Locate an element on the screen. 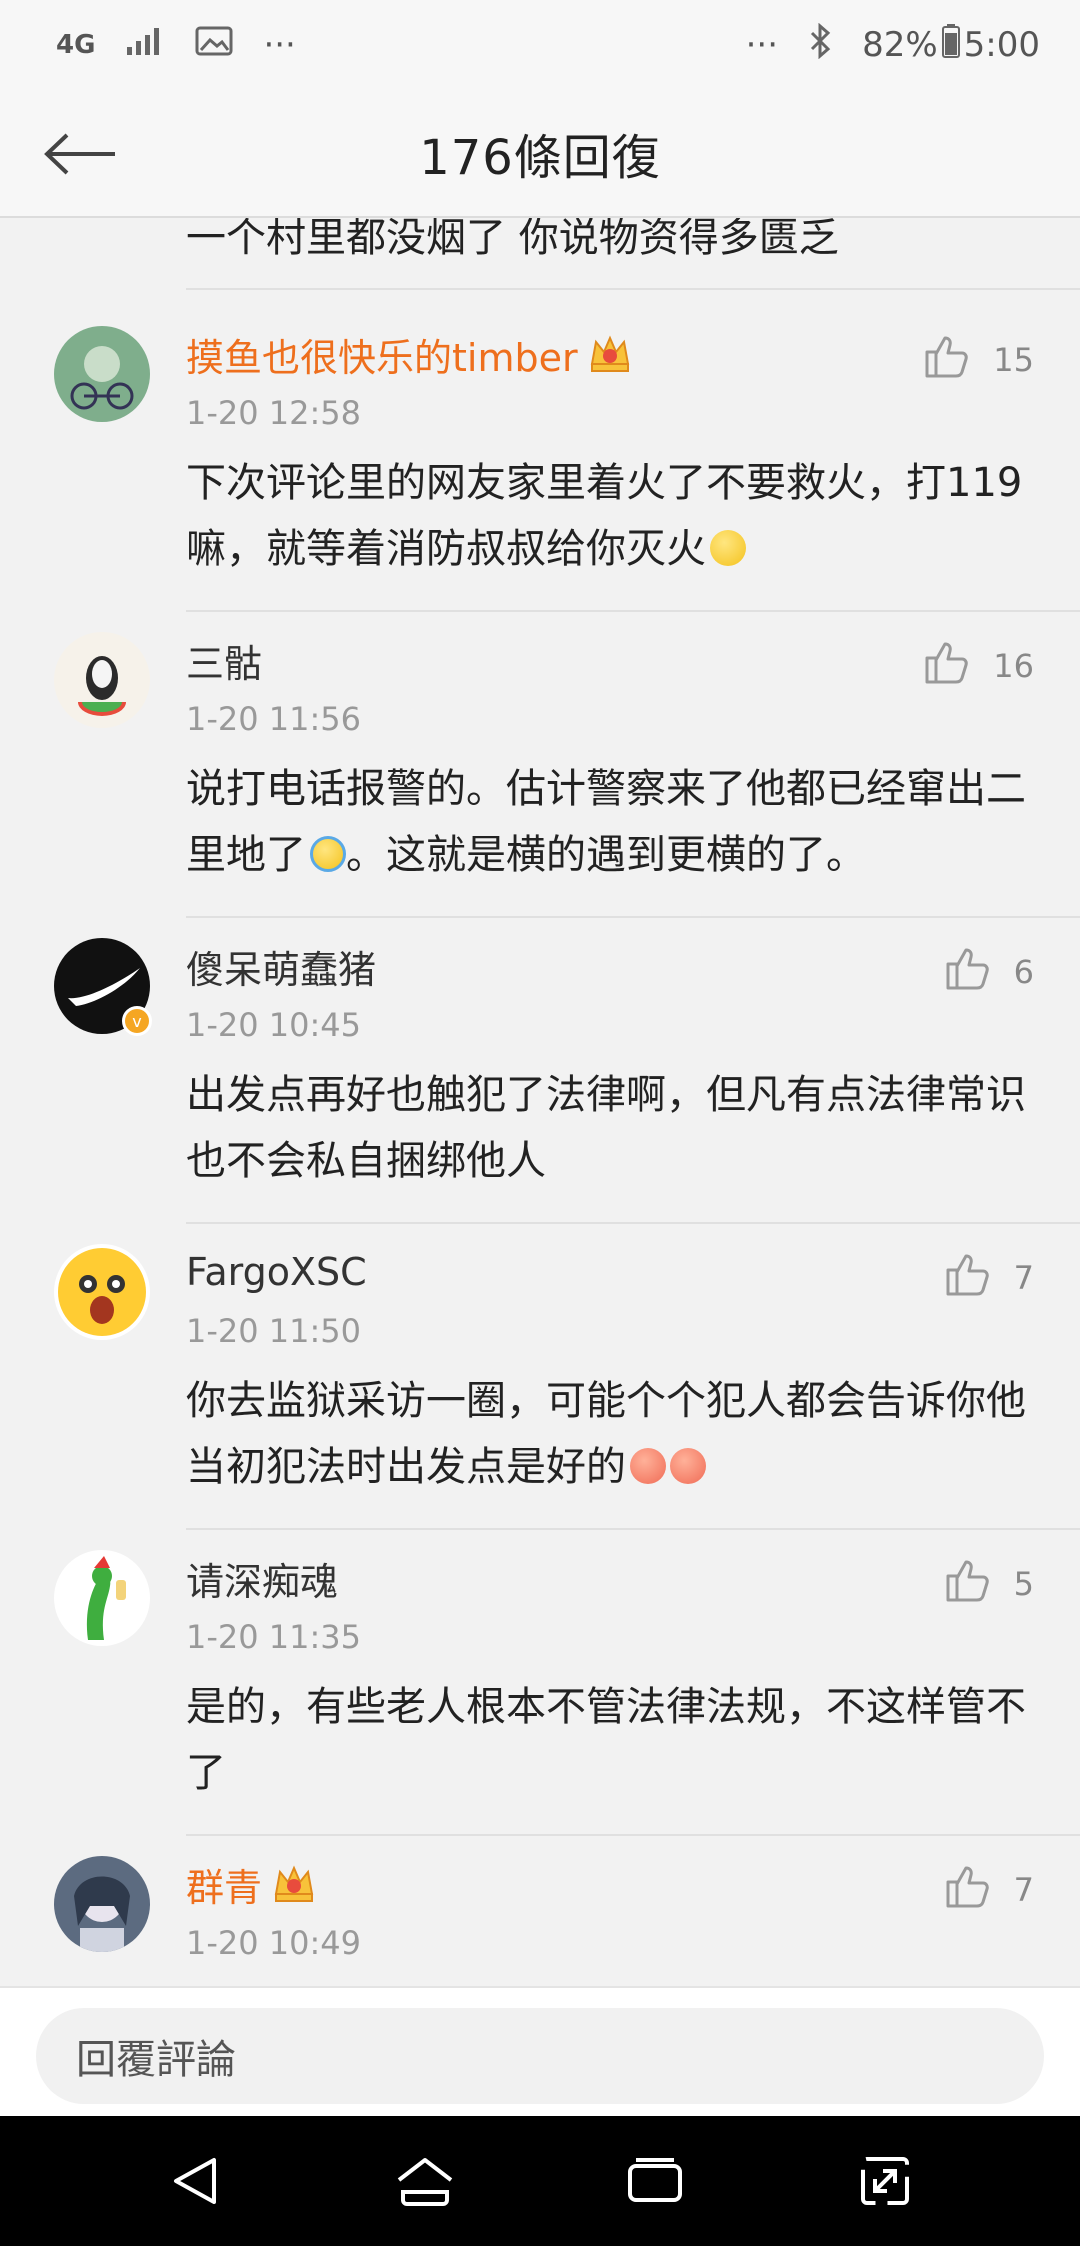 The image size is (1080, 2246). back-arrow-icon is located at coordinates (79, 154).